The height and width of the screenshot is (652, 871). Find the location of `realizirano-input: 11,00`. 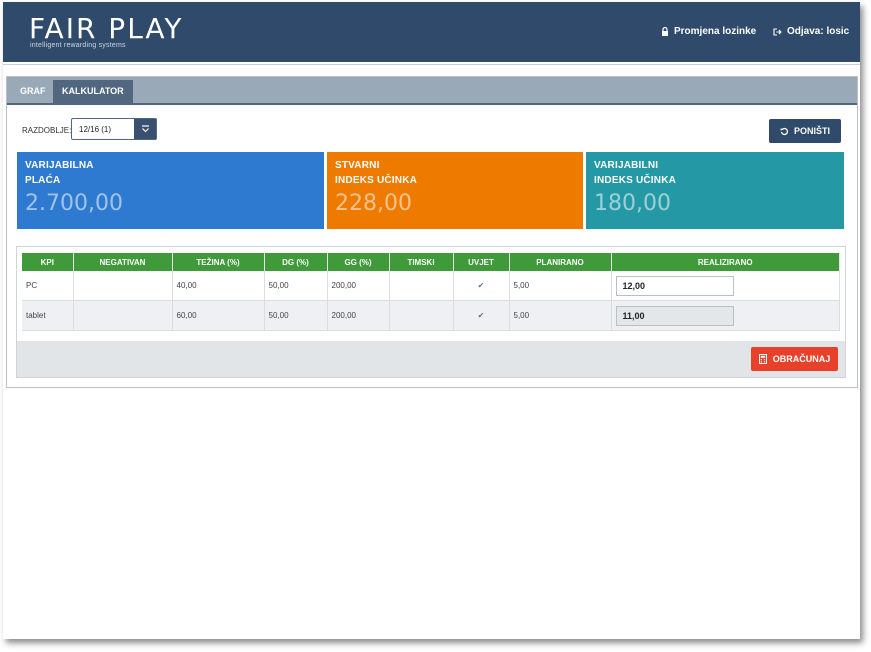

realizirano-input: 11,00 is located at coordinates (674, 315).